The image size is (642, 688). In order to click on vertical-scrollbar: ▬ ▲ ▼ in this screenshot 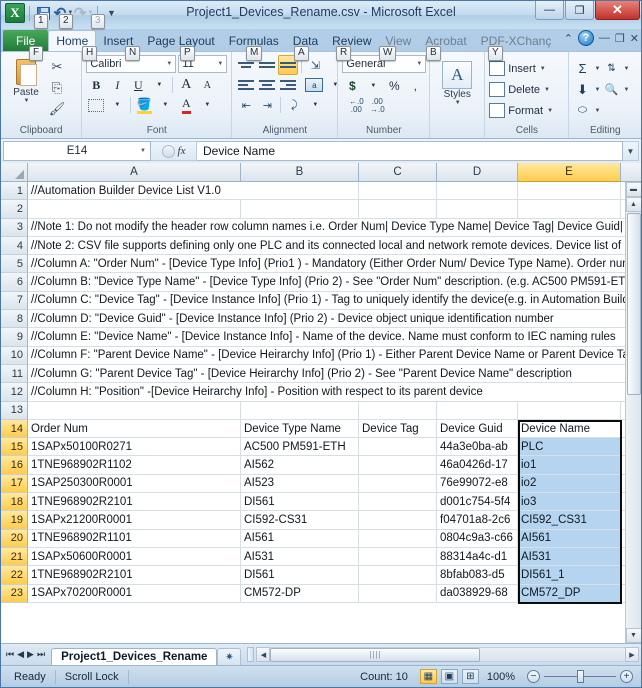, I will do `click(633, 412)`.